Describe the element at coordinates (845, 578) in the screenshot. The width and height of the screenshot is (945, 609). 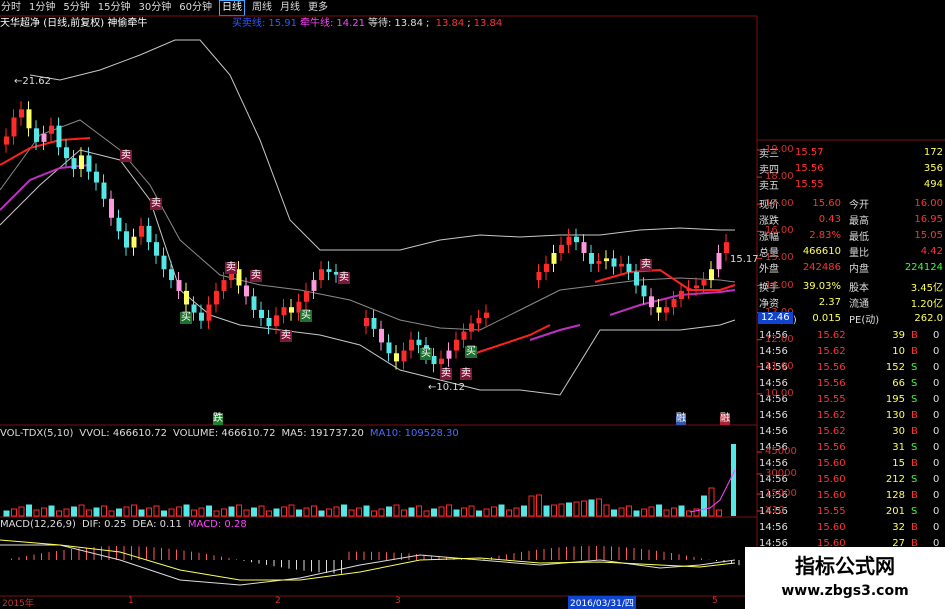
I see `watermark: 指标公式网 www.zbgs3.com` at that location.